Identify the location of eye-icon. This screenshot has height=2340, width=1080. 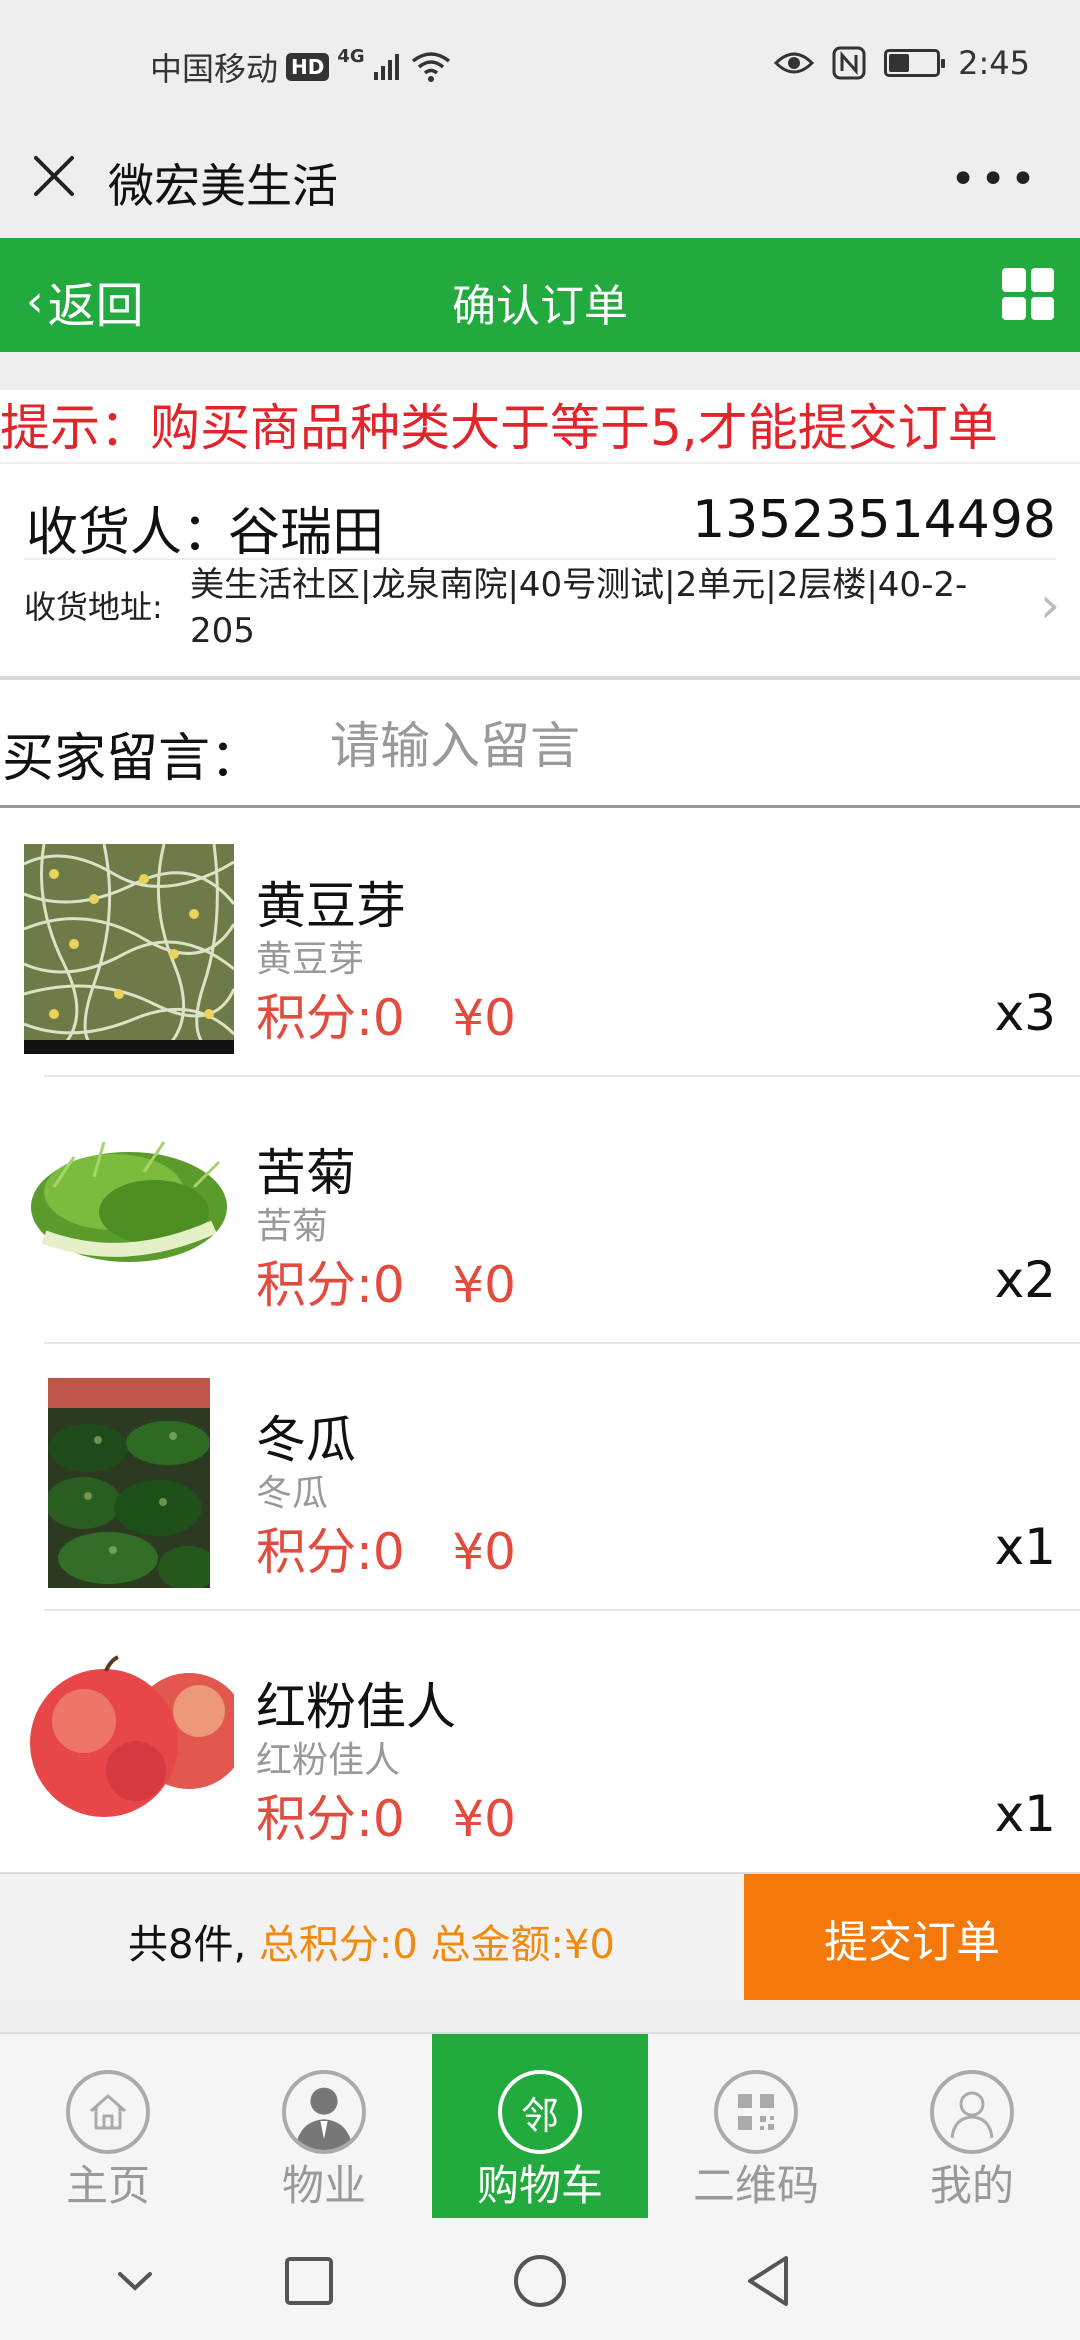
(794, 63).